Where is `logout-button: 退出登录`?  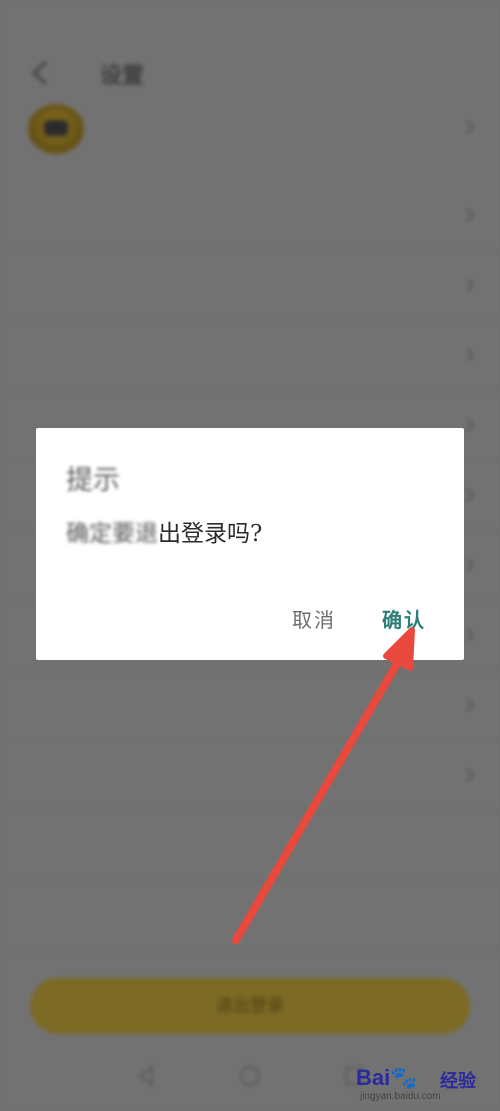
logout-button: 退出登录 is located at coordinates (250, 1006).